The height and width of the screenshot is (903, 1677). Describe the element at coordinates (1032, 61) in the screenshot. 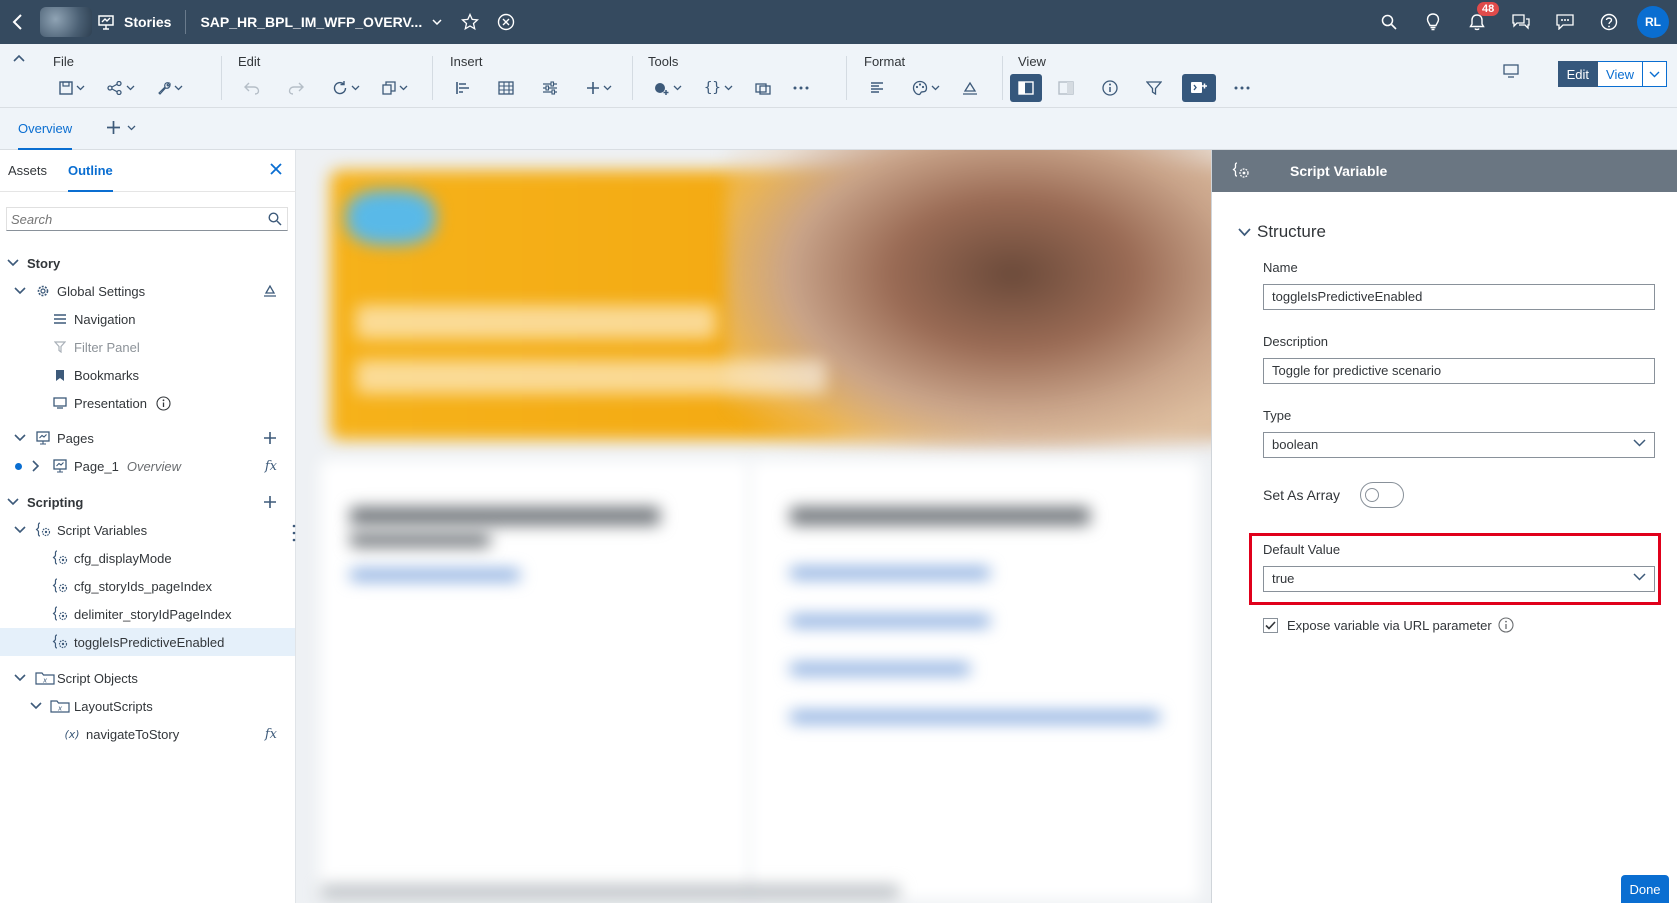

I see `toolbar-group-label: View` at that location.